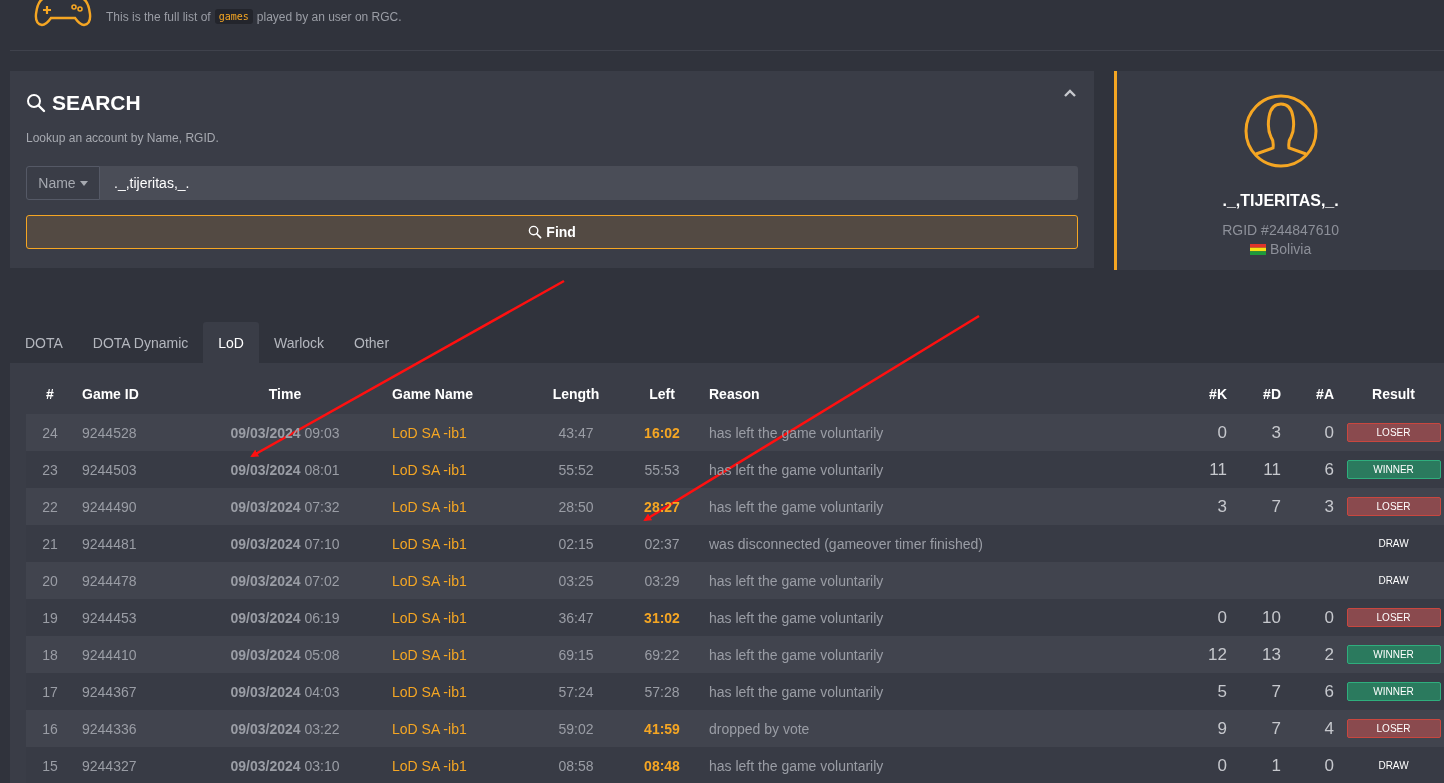  What do you see at coordinates (299, 342) in the screenshot?
I see `game-tab: Warlock` at bounding box center [299, 342].